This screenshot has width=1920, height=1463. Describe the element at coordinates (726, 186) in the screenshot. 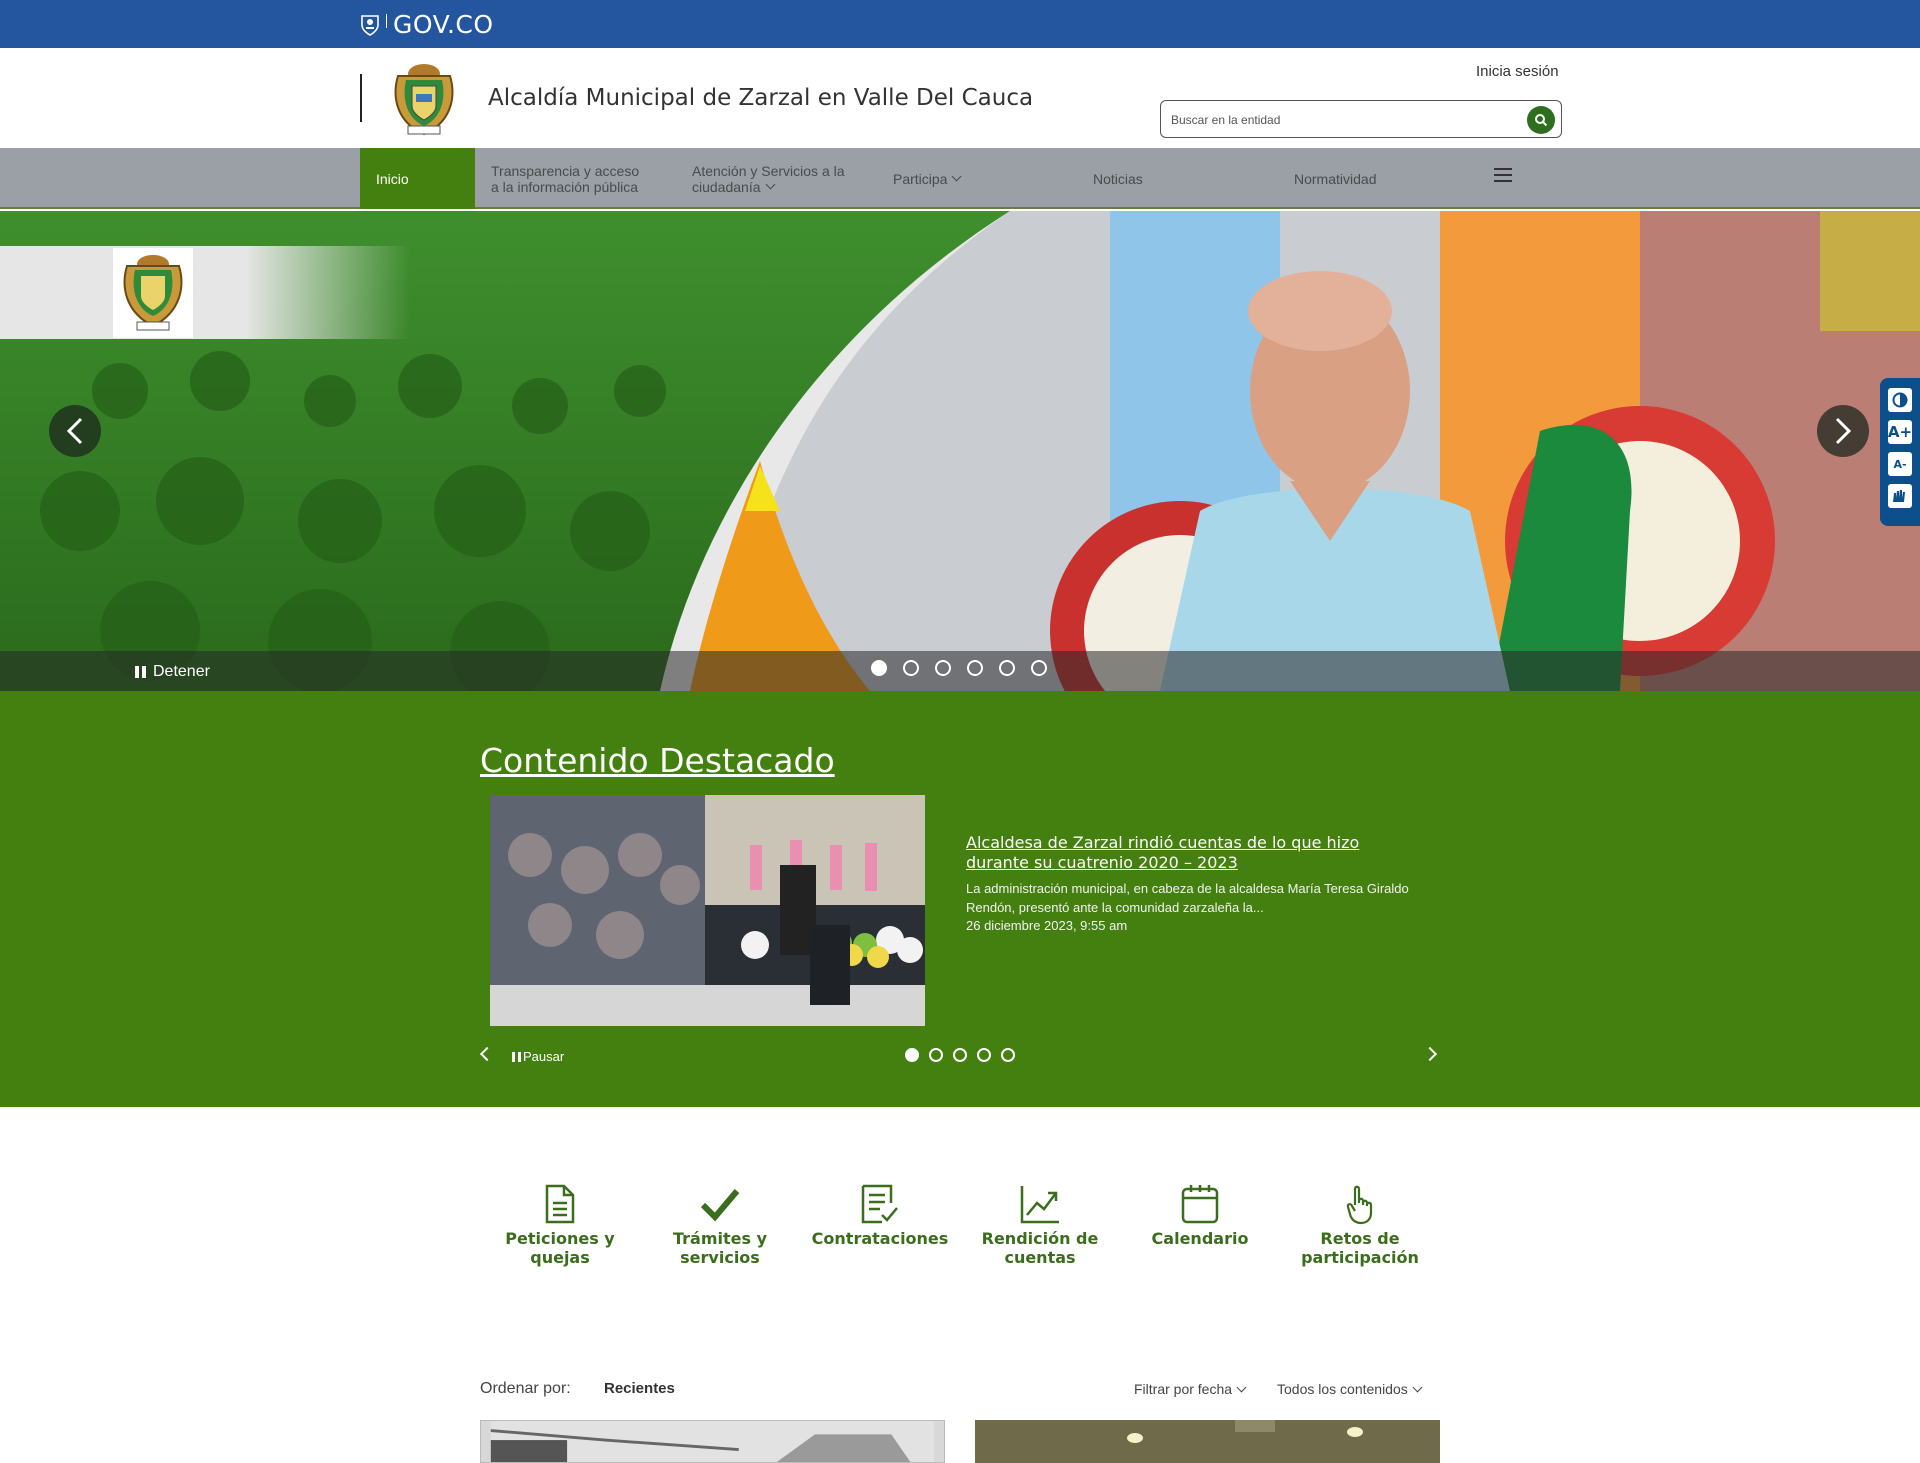

I see `nav-item-label-line2: ciudadanía` at that location.